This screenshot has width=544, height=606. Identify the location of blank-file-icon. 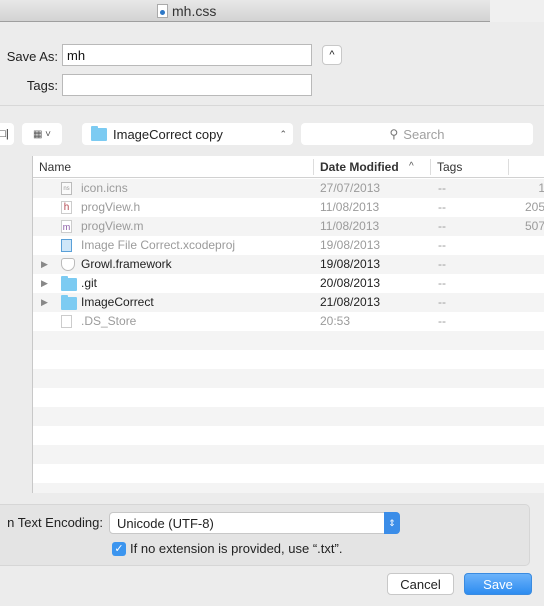
(68, 321).